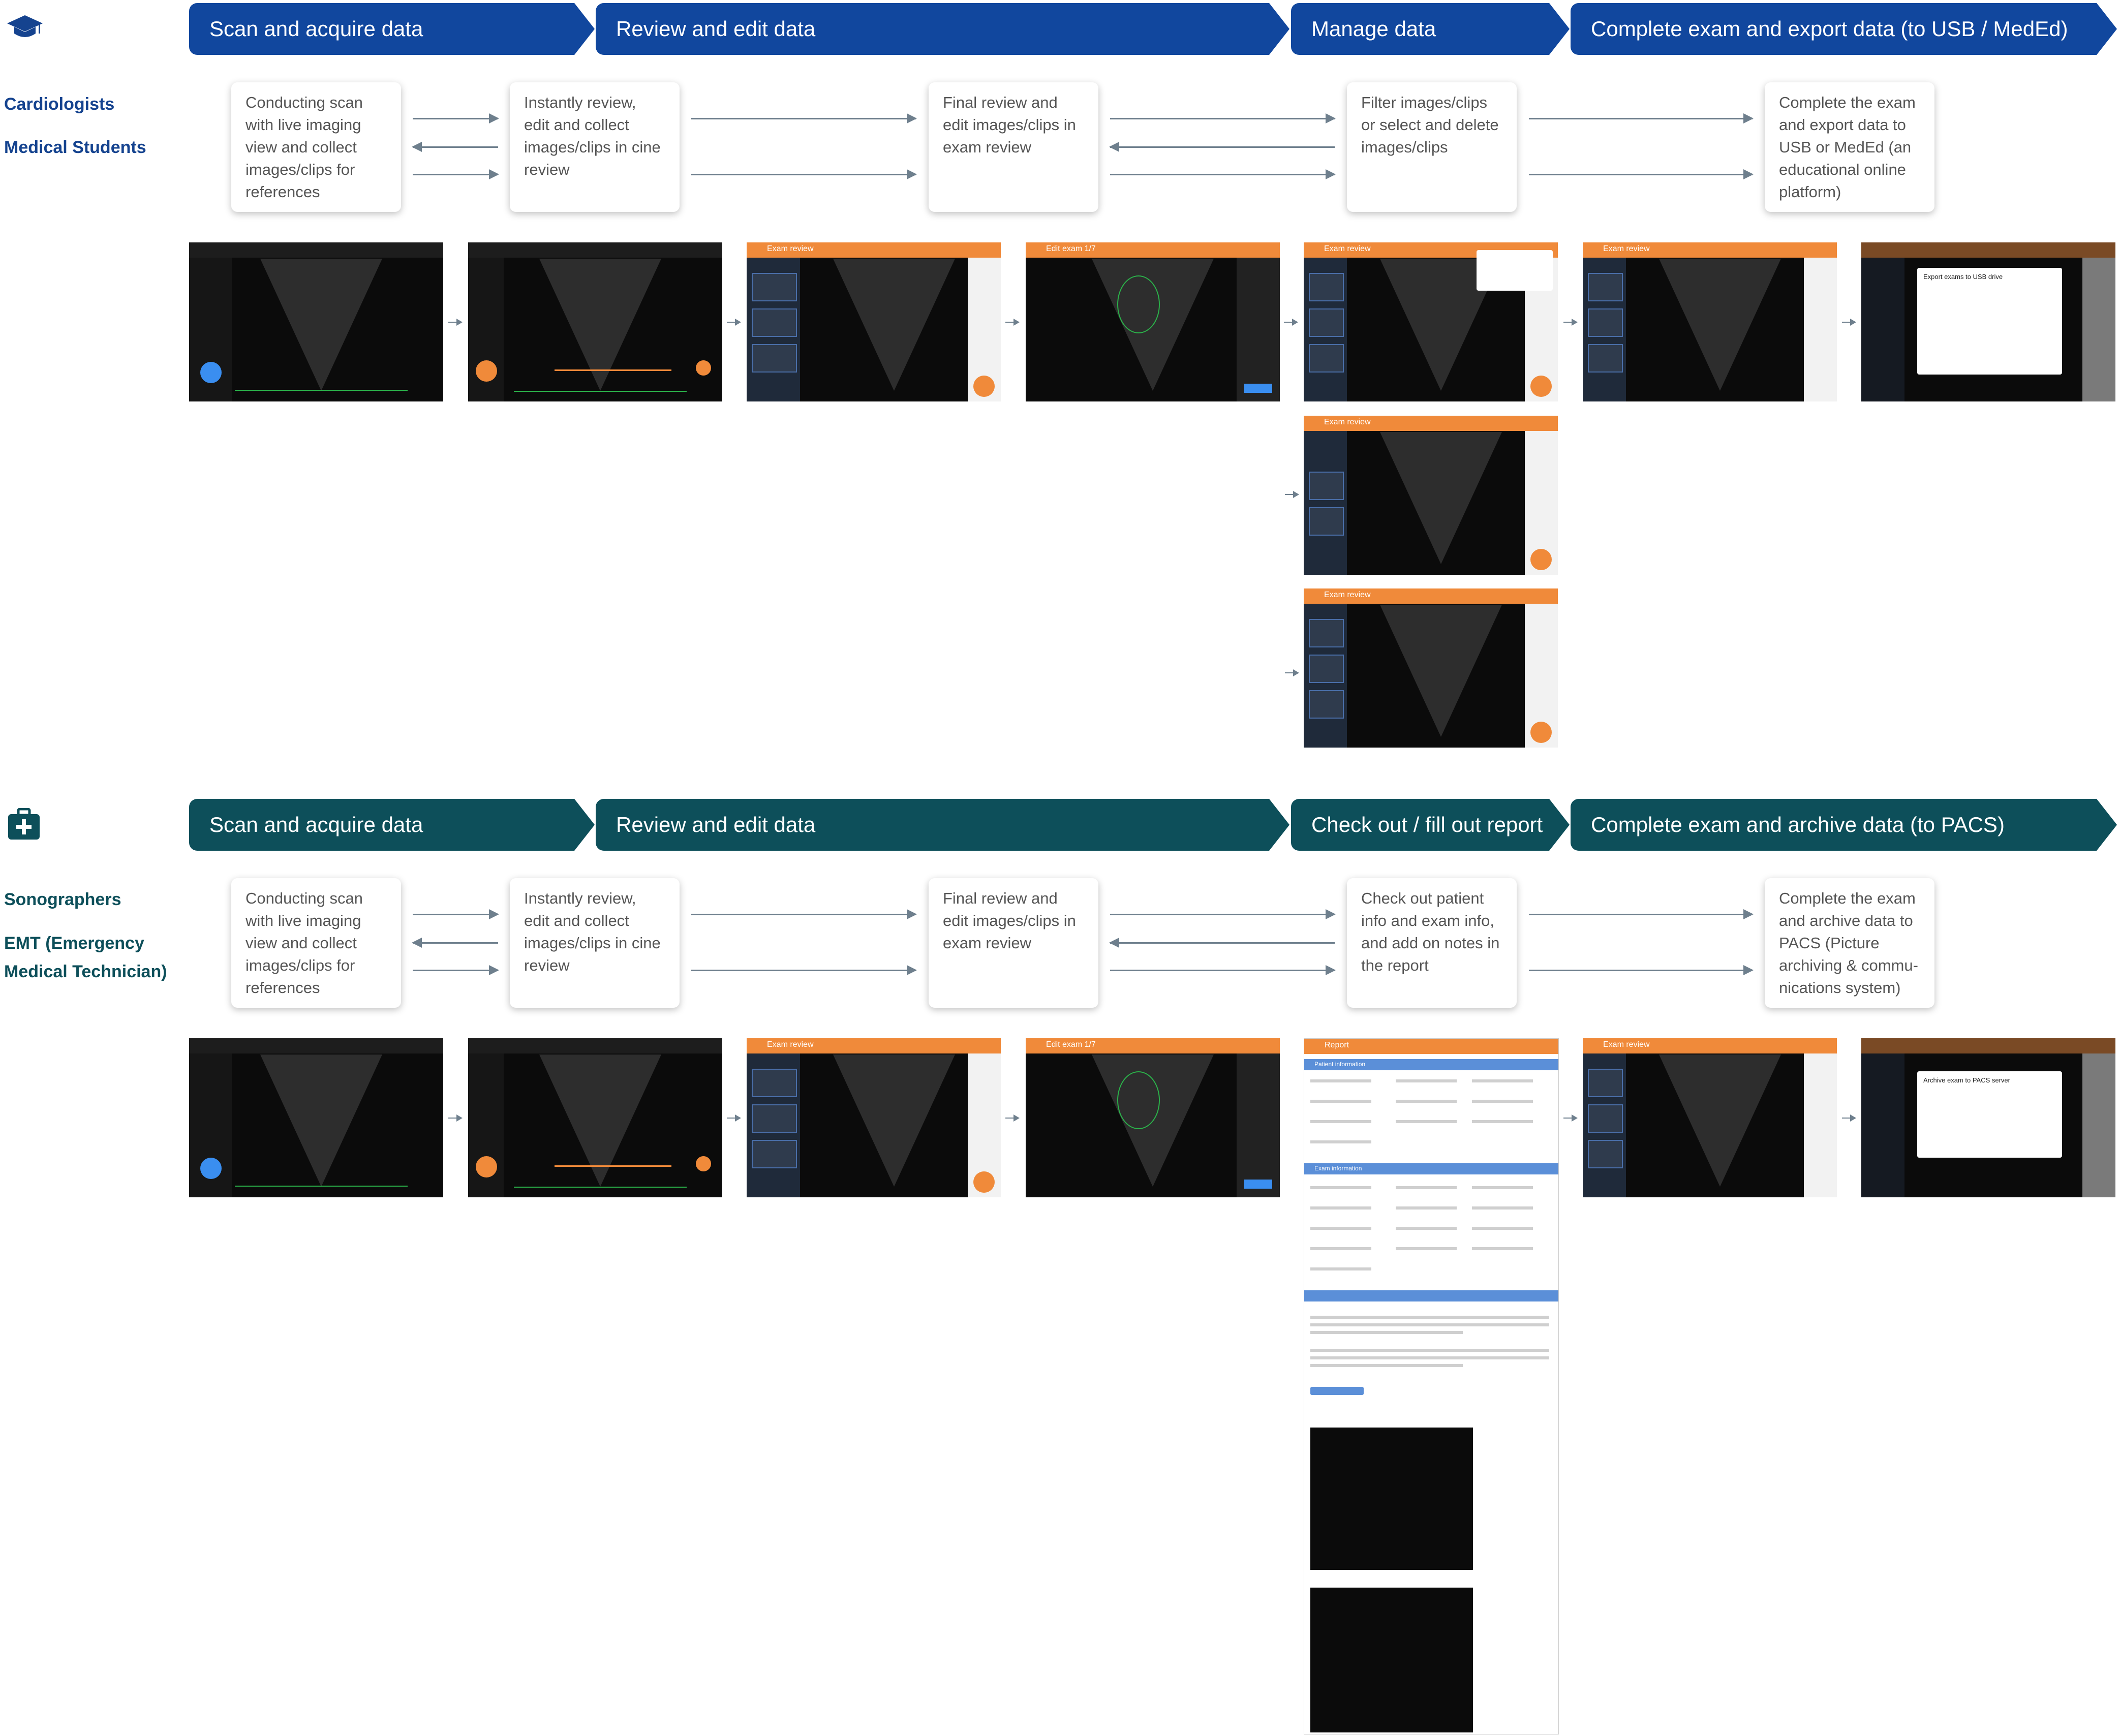 The width and height of the screenshot is (2120, 1736). What do you see at coordinates (1431, 321) in the screenshot?
I see `filter-menu-screenshot: Exam review` at bounding box center [1431, 321].